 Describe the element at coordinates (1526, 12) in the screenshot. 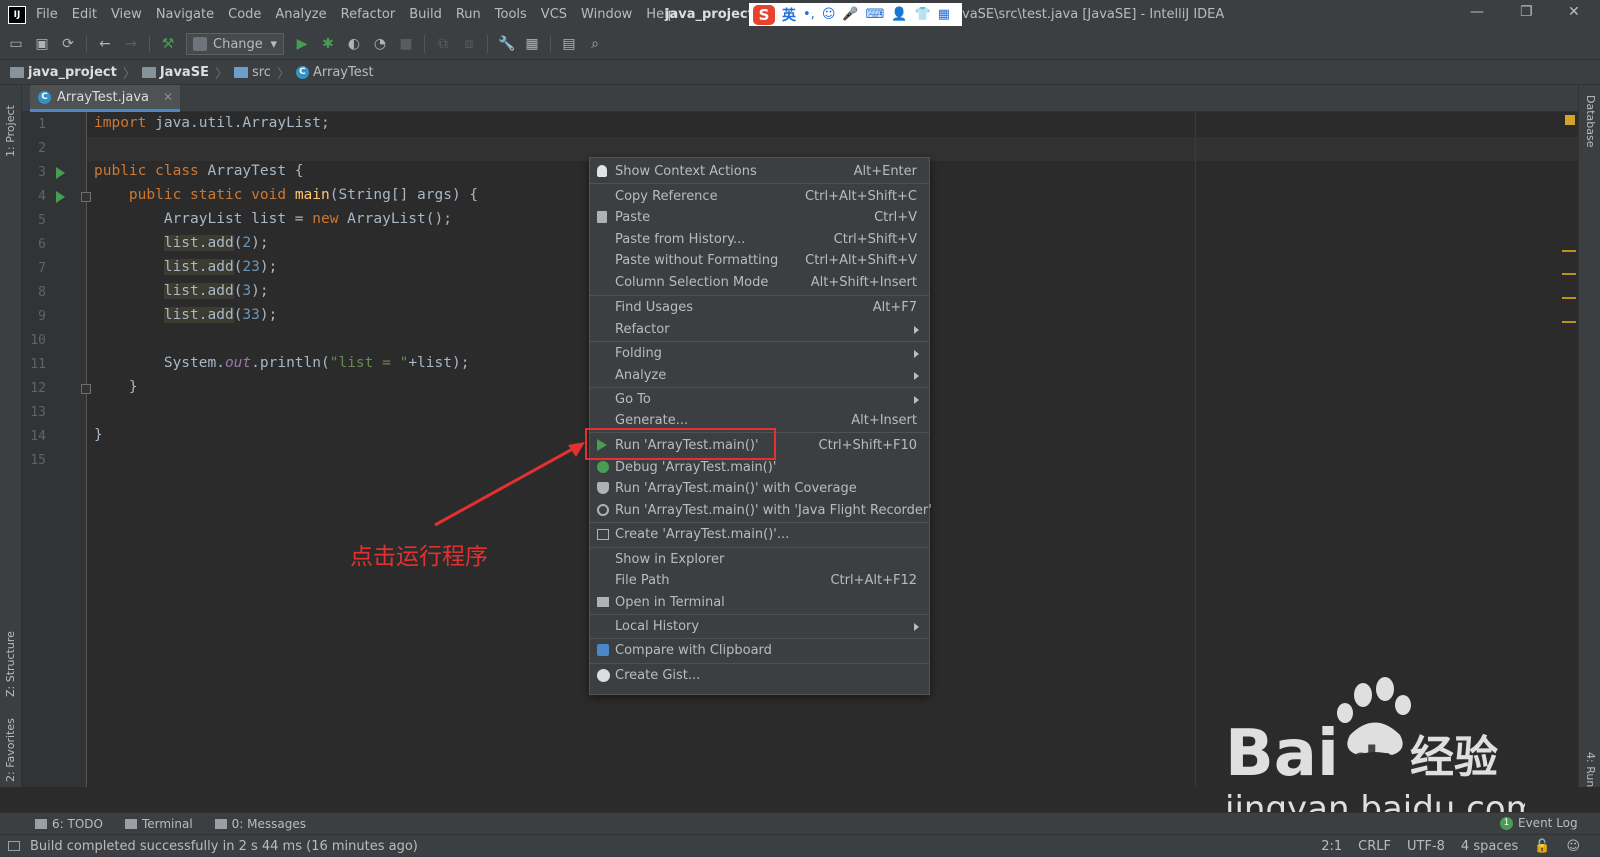

I see `restore-icon: ❐` at that location.